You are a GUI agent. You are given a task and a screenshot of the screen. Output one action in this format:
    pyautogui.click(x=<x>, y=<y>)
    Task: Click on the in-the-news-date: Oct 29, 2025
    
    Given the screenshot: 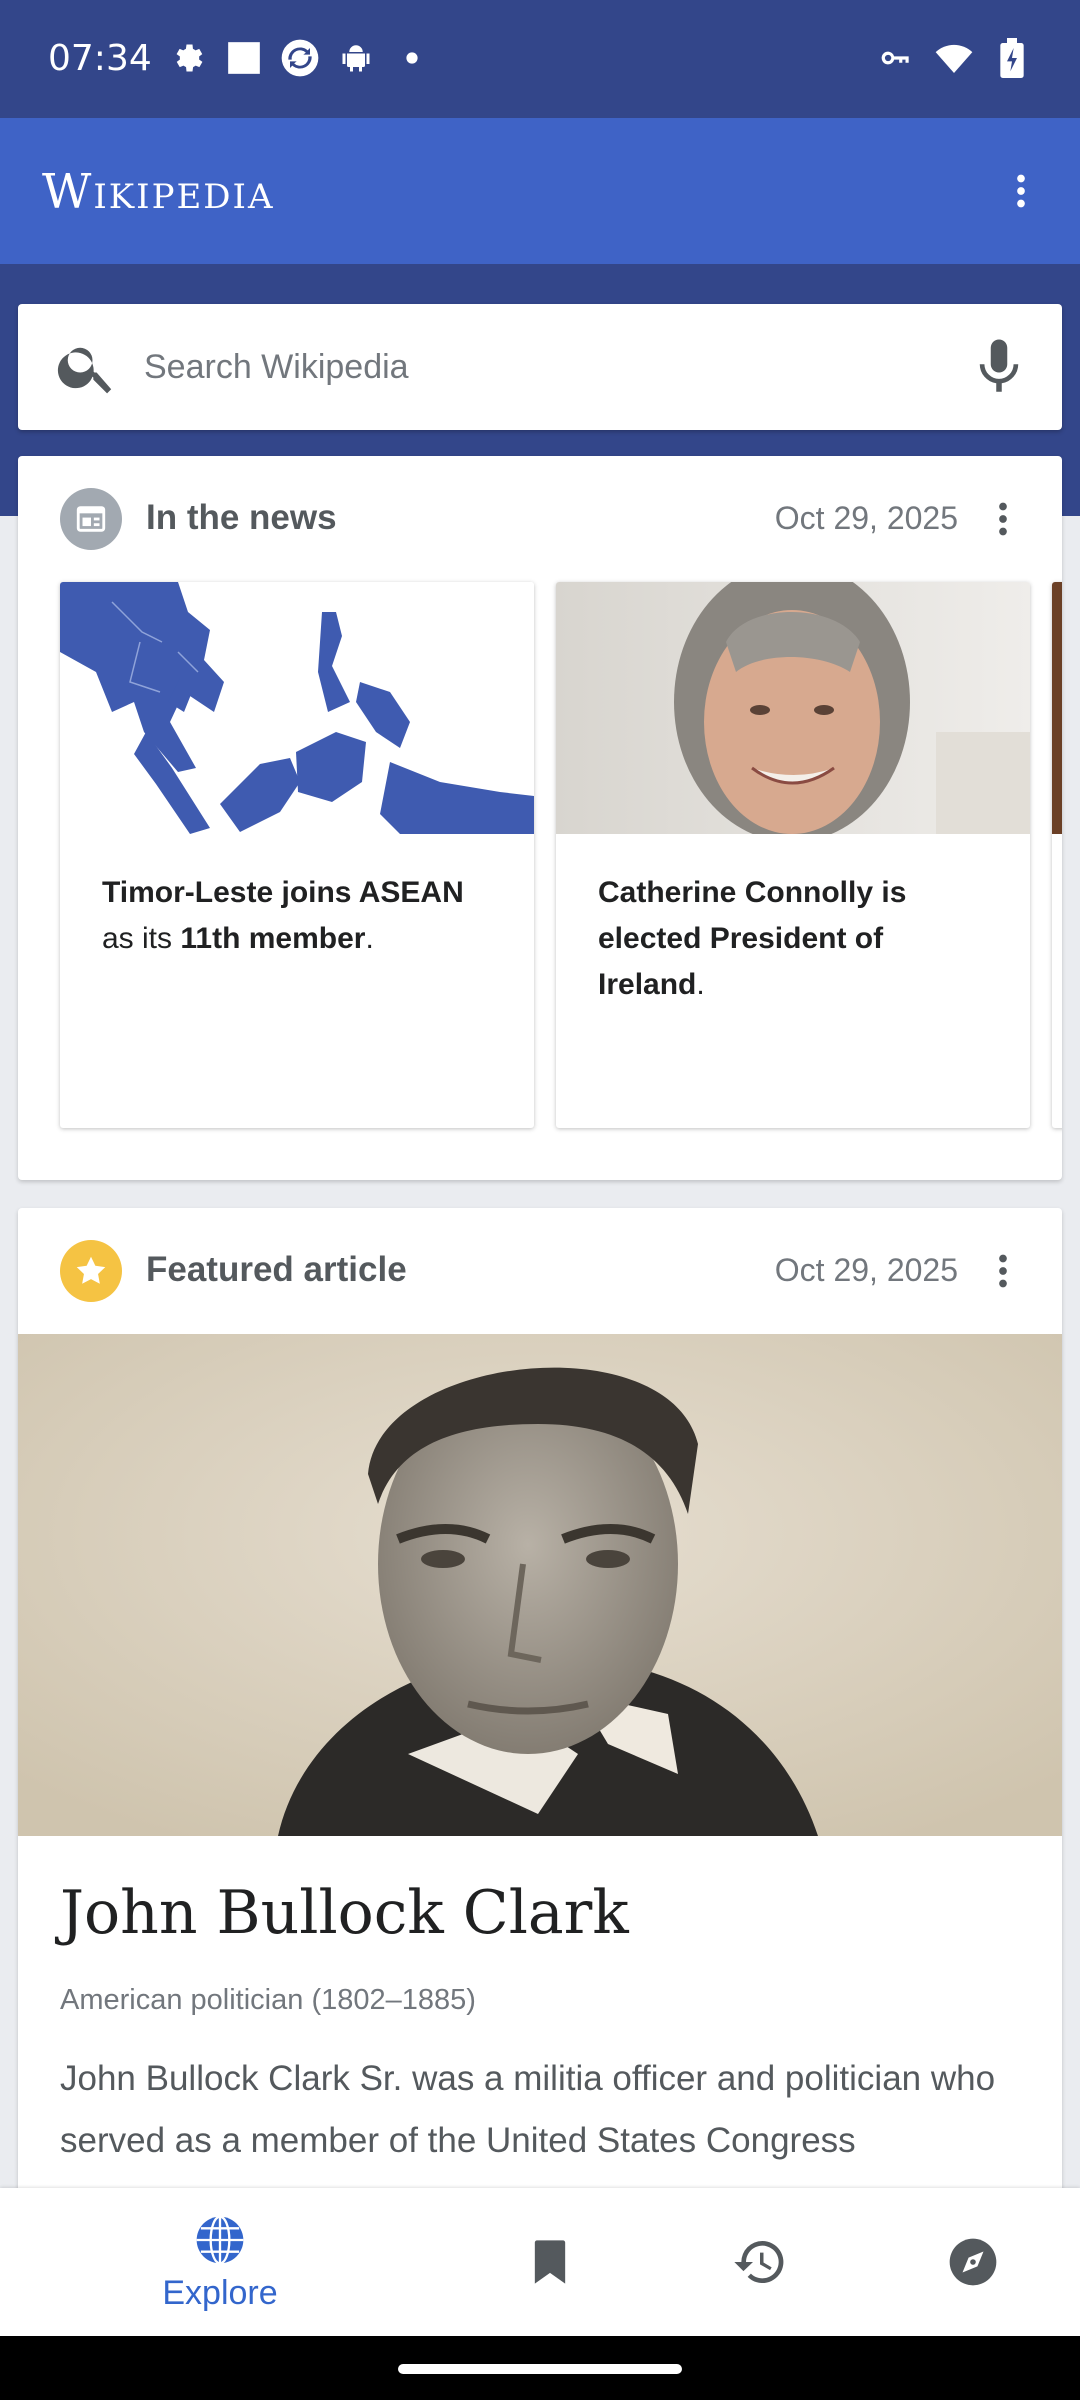 What is the action you would take?
    pyautogui.click(x=866, y=518)
    